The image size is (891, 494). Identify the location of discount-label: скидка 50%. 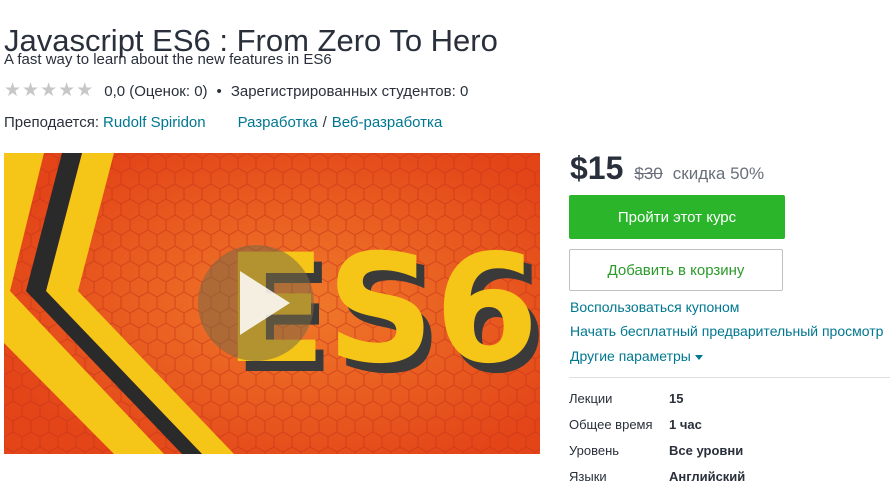
(718, 173).